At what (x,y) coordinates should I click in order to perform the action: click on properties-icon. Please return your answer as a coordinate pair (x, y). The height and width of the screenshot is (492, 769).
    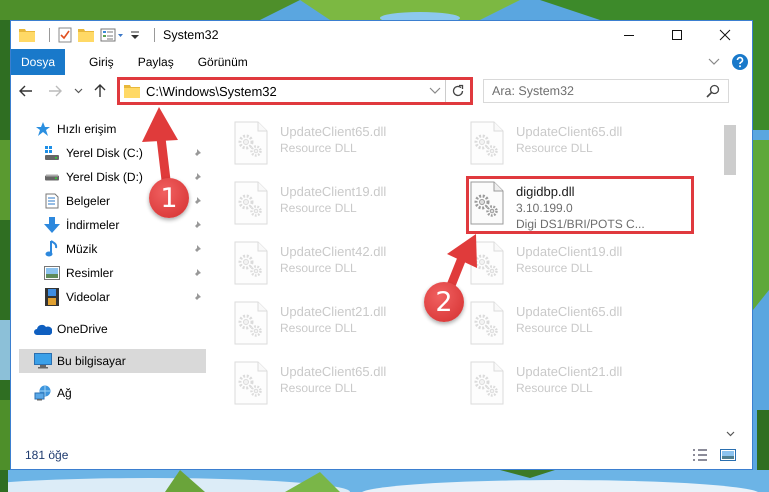
    Looking at the image, I should click on (112, 35).